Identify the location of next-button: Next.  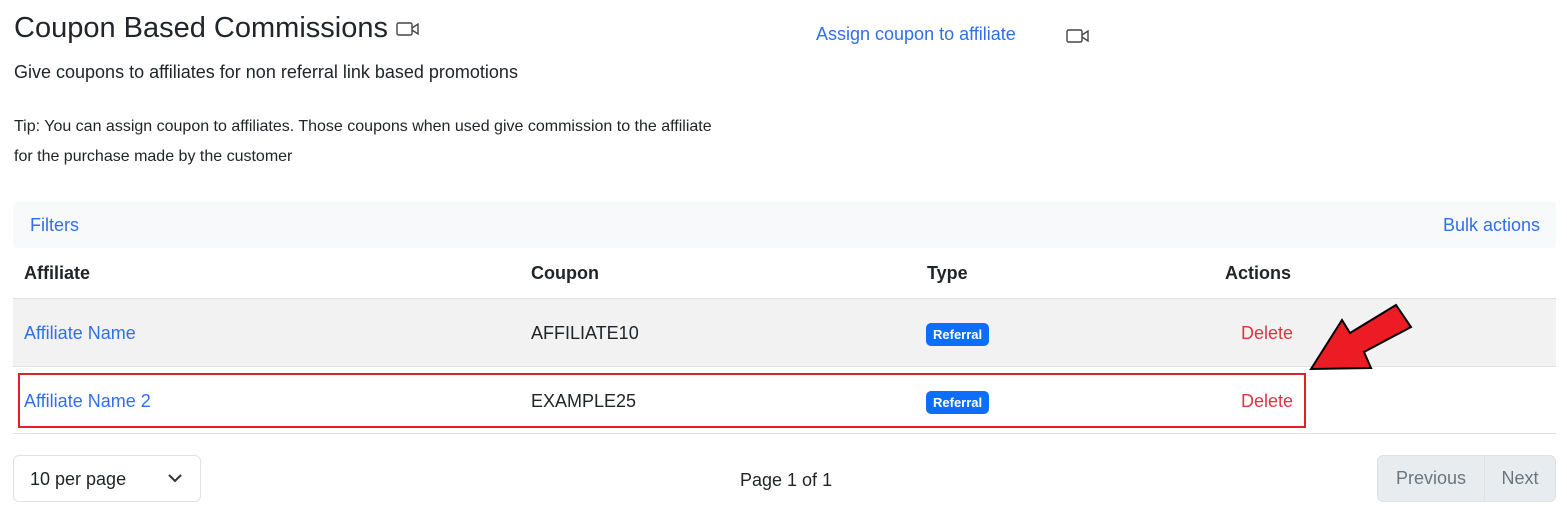
(1520, 478).